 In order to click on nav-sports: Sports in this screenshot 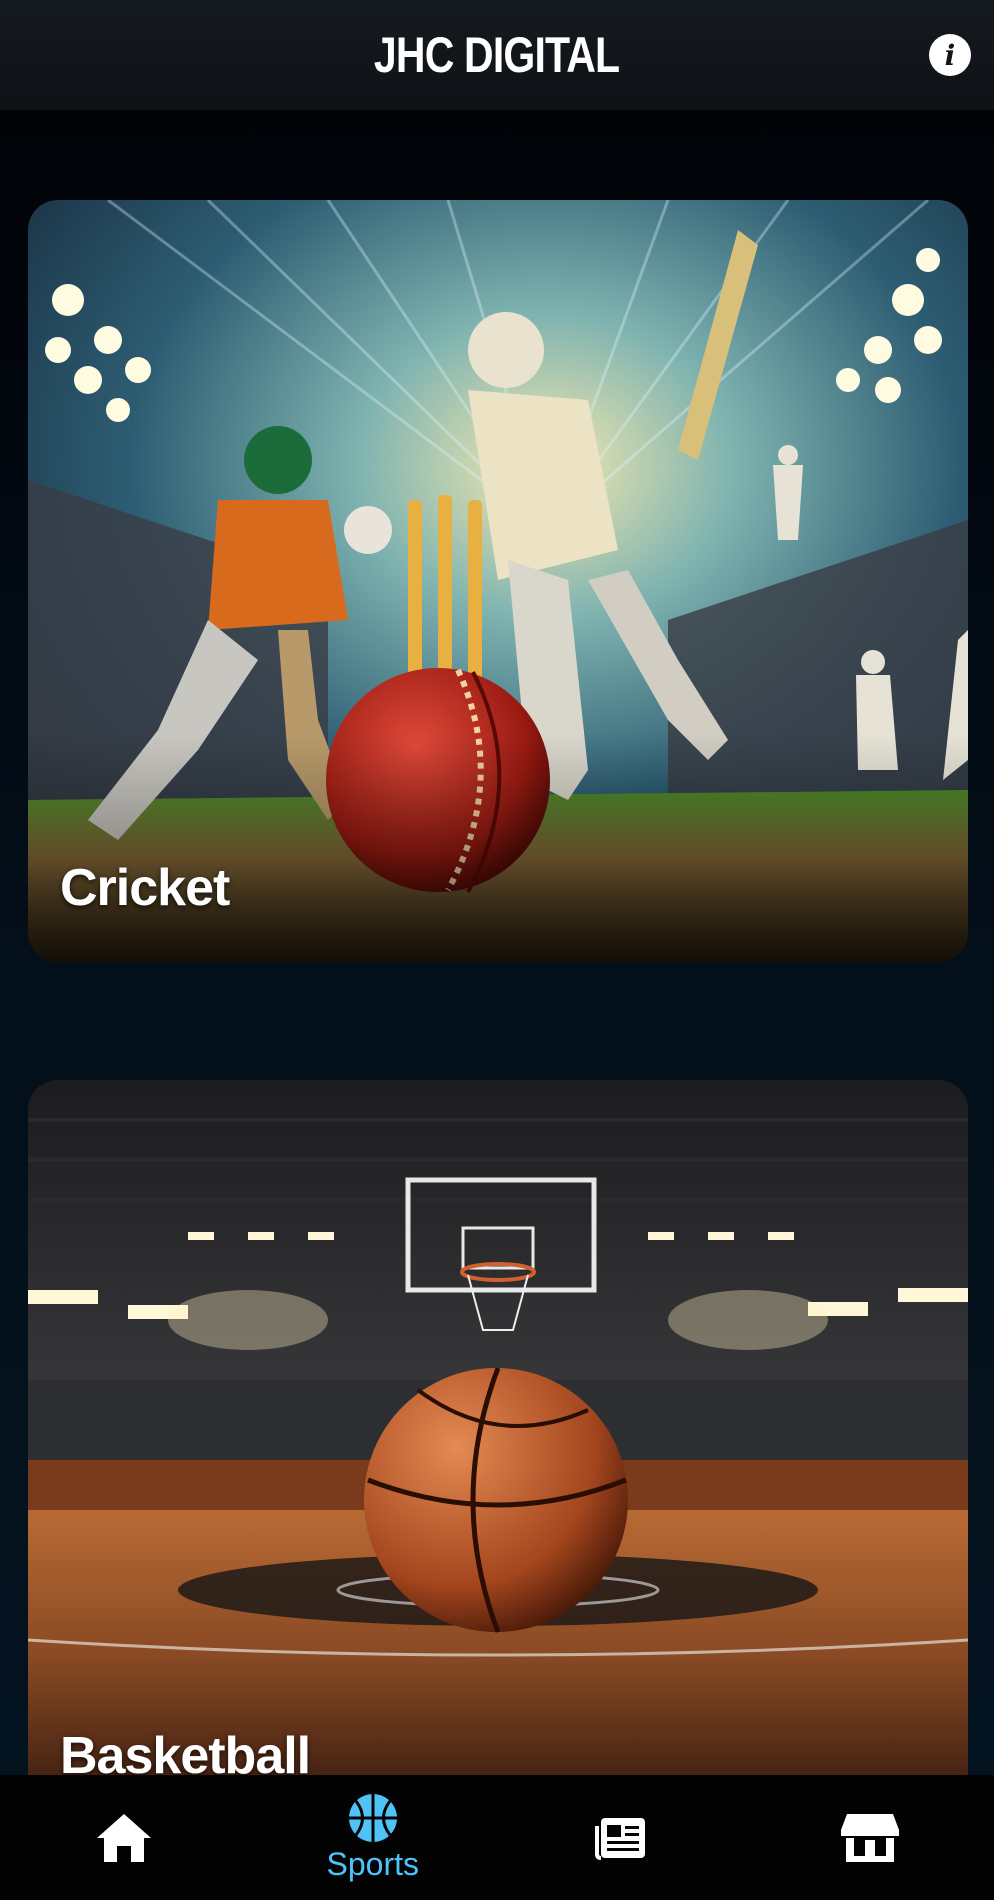, I will do `click(373, 1837)`.